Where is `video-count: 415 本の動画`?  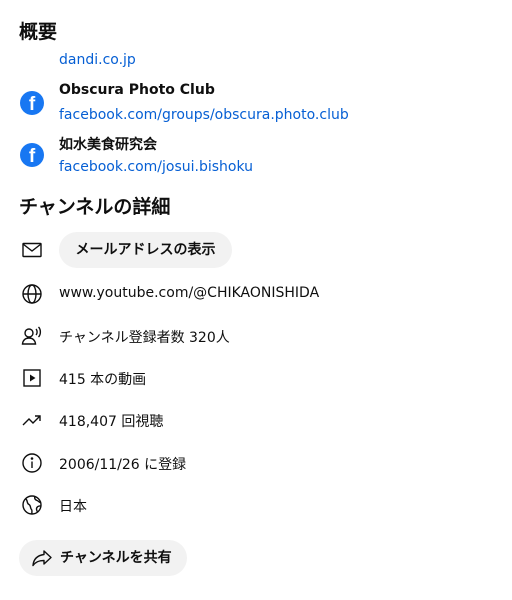 video-count: 415 本の動画 is located at coordinates (103, 380).